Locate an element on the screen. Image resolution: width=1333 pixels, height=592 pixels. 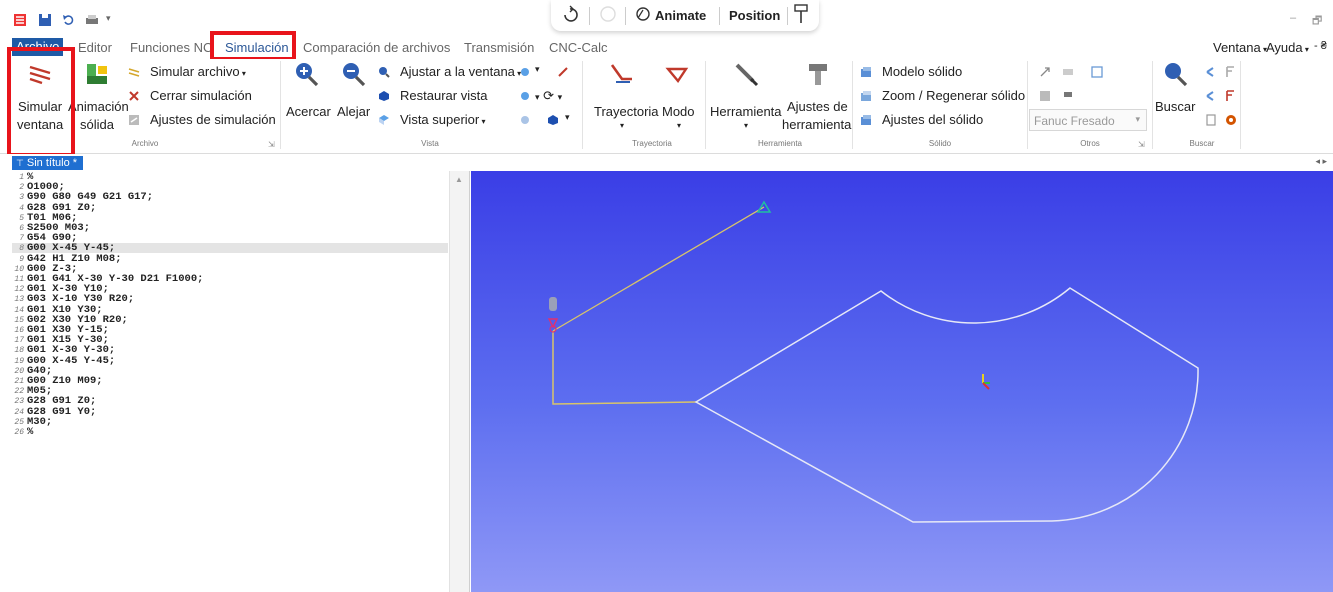
zoom-regenerar-button: Zoom / Regenerar sólido is located at coordinates (953, 95).